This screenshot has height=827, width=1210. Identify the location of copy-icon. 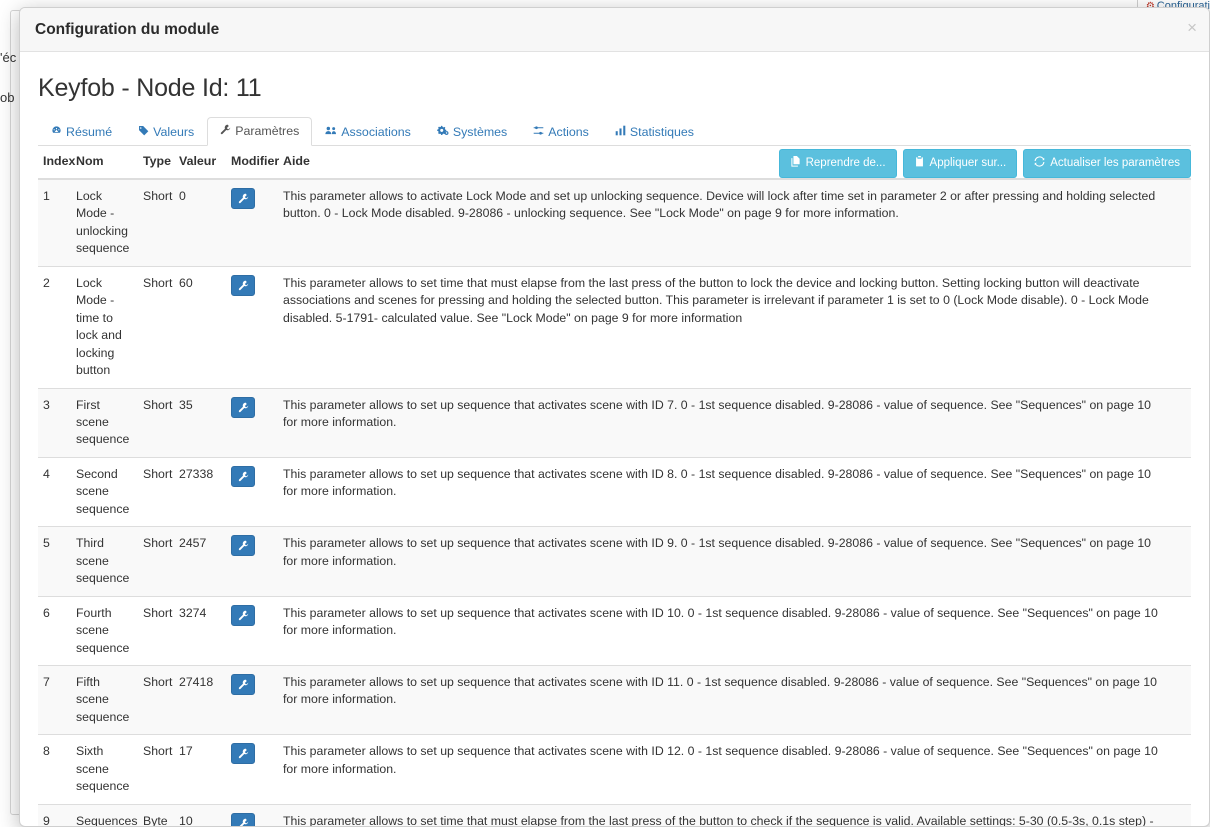
(795, 163).